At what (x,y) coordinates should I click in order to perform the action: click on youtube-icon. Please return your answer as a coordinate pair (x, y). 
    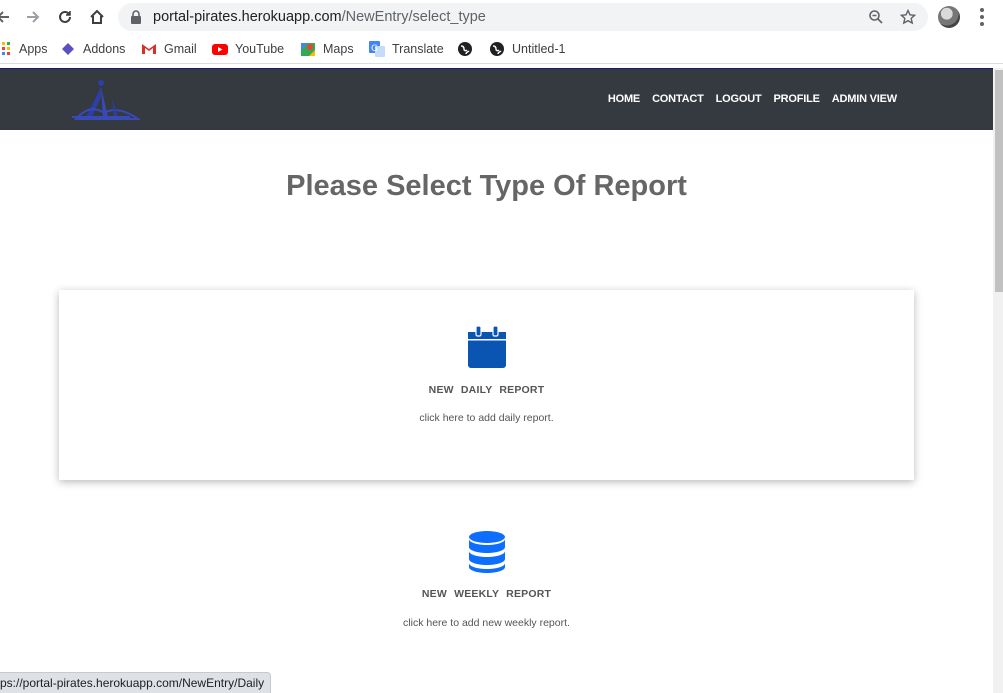
    Looking at the image, I should click on (220, 49).